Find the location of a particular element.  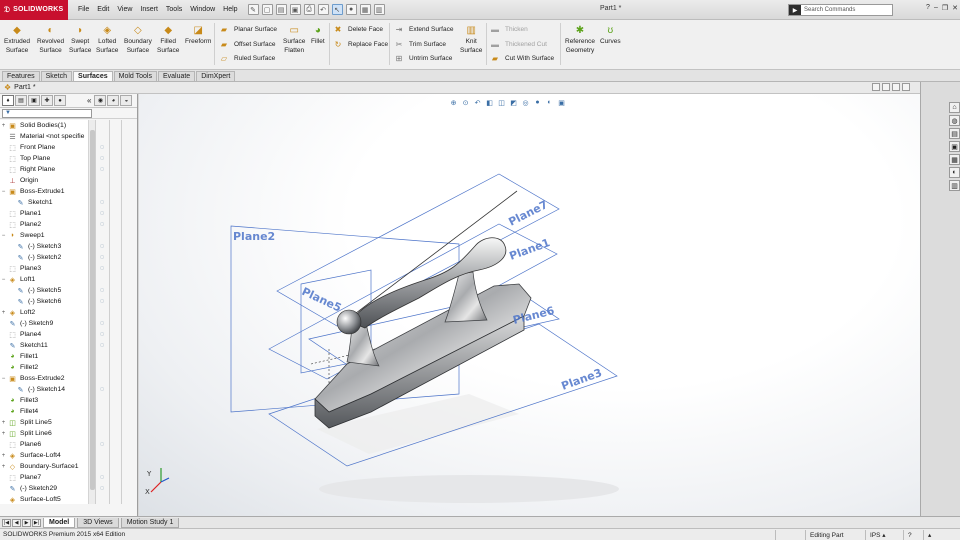

tree-node: ⬚ Right Plane is located at coordinates (47, 169).